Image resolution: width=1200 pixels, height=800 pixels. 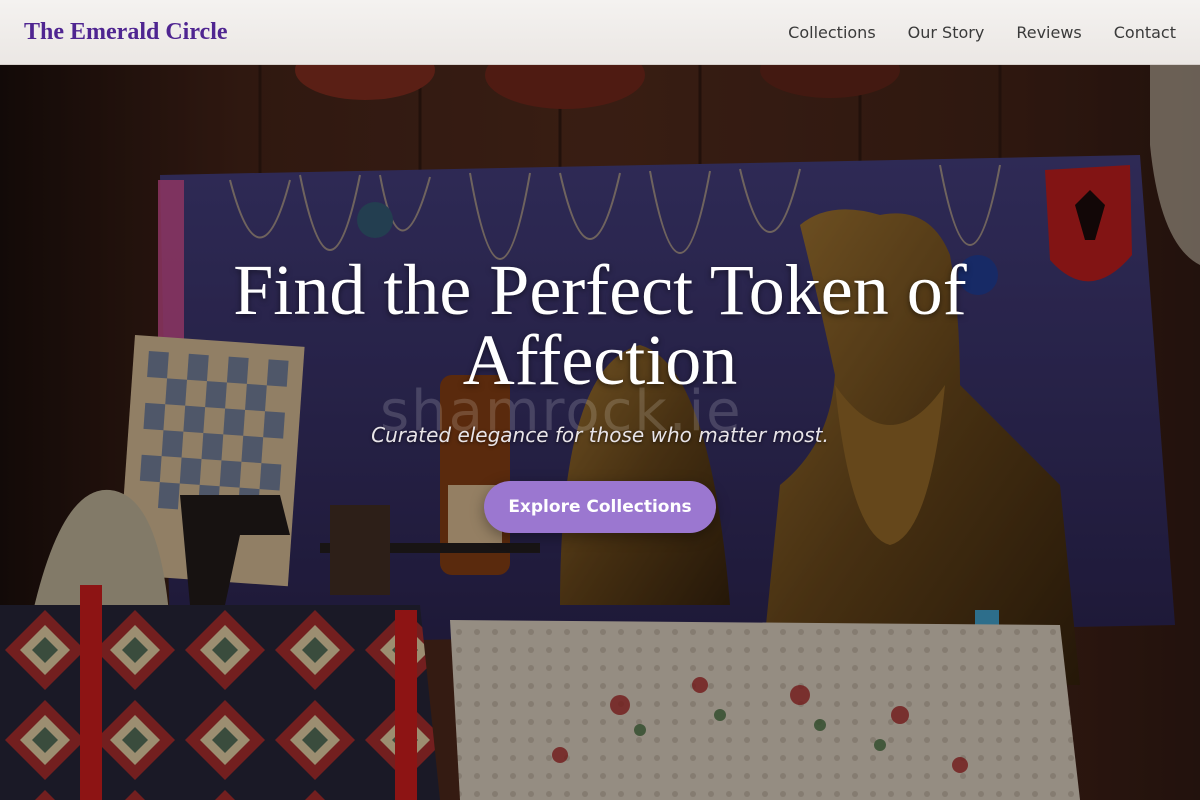 I want to click on main-nav: Collections Our Story Reviews Contact, so click(x=982, y=32).